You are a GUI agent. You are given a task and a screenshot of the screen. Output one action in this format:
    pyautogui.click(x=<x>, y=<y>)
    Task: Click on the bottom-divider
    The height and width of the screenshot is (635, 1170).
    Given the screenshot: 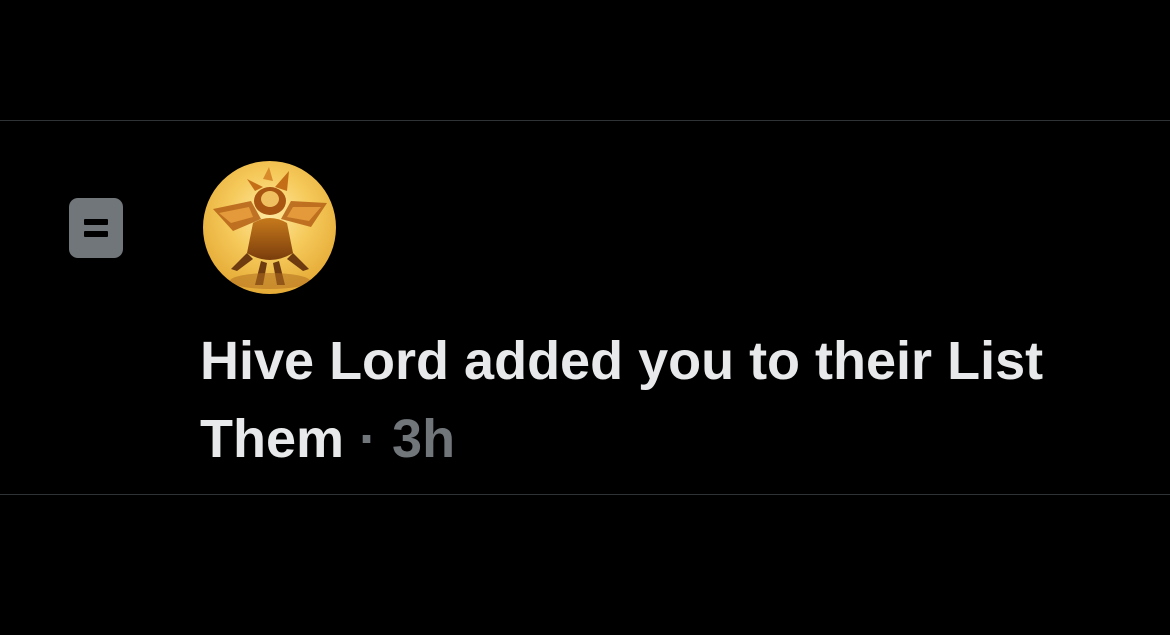 What is the action you would take?
    pyautogui.click(x=585, y=494)
    